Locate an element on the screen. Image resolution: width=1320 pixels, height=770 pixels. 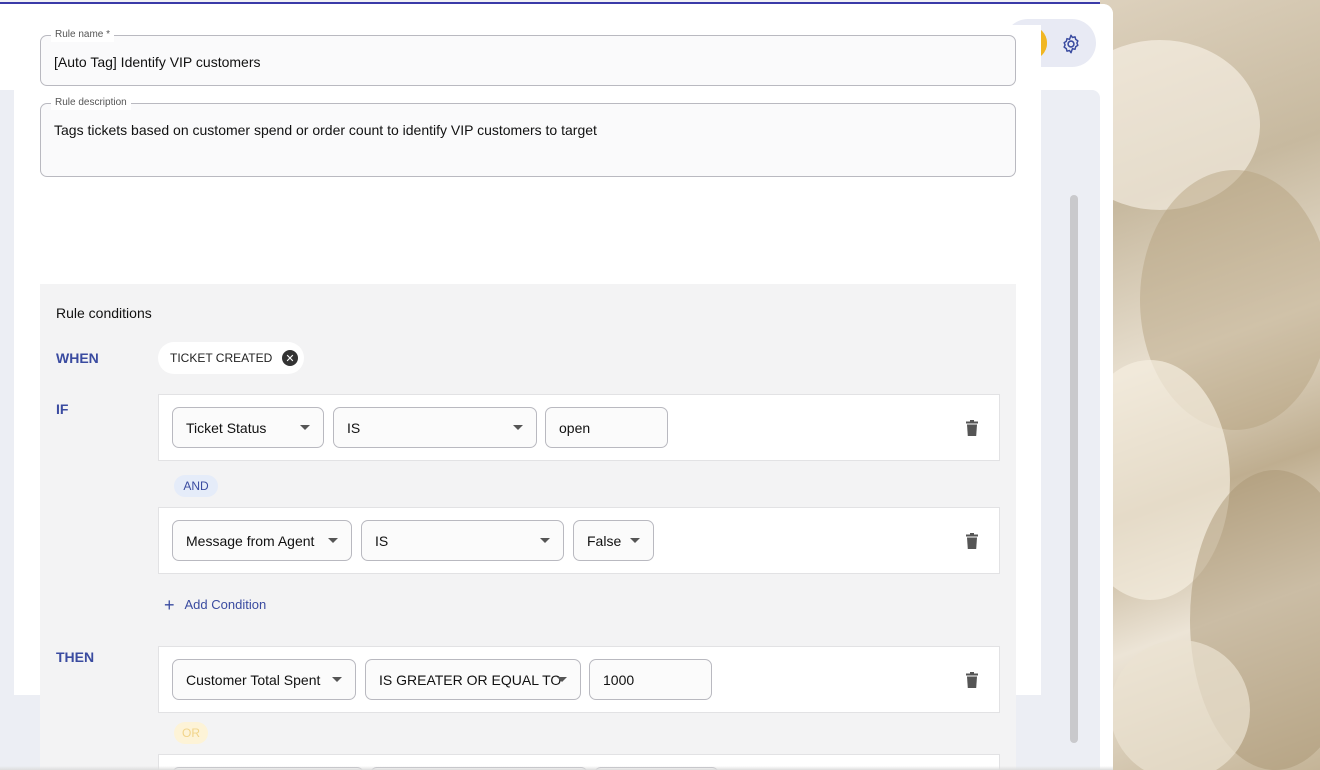
gear-icon is located at coordinates (1071, 44).